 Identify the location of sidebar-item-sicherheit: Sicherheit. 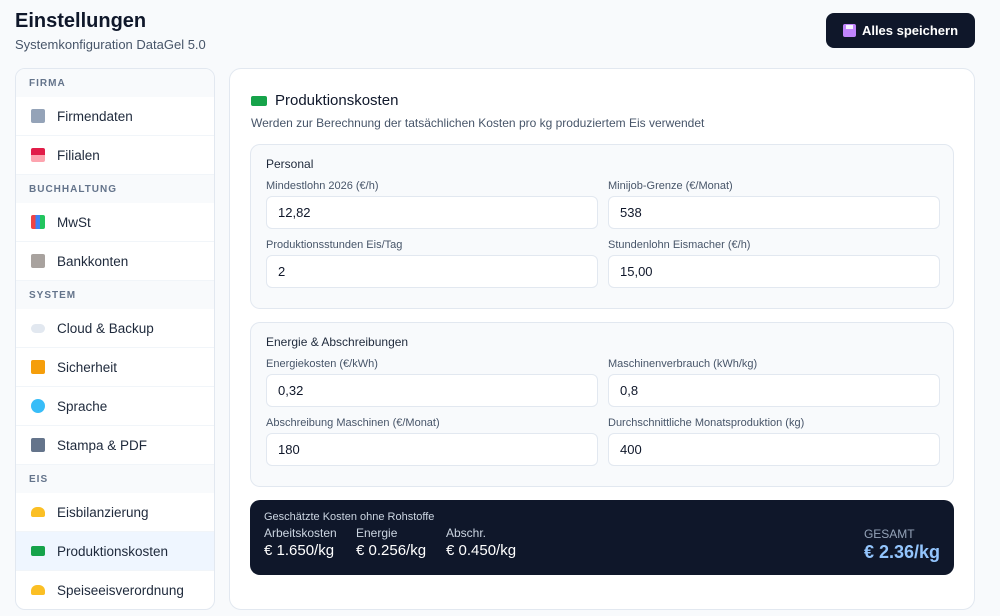
(115, 367).